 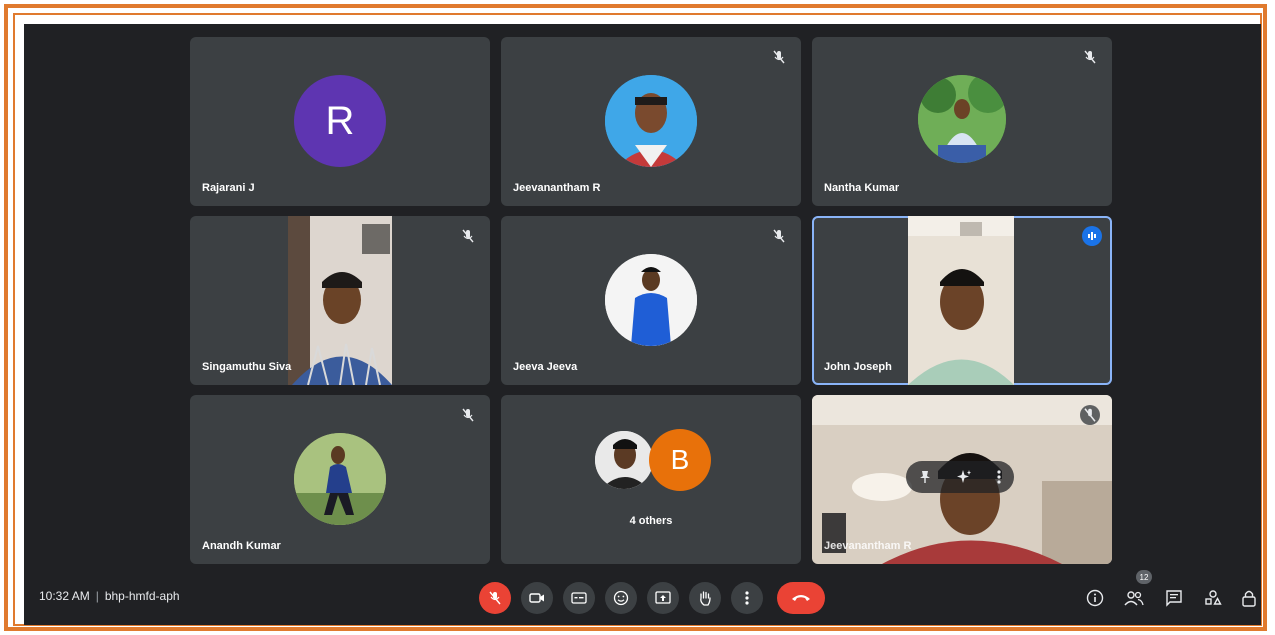 I want to click on participant-name: Jeeva Jeeva, so click(x=545, y=367).